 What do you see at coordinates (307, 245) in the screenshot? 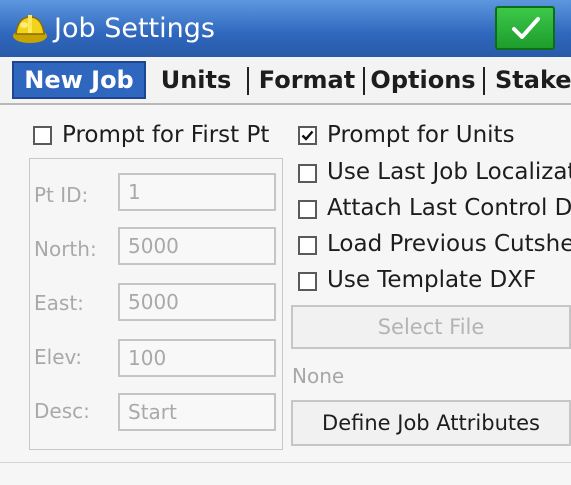
I see `load-previous-cutsheet-checkbox` at bounding box center [307, 245].